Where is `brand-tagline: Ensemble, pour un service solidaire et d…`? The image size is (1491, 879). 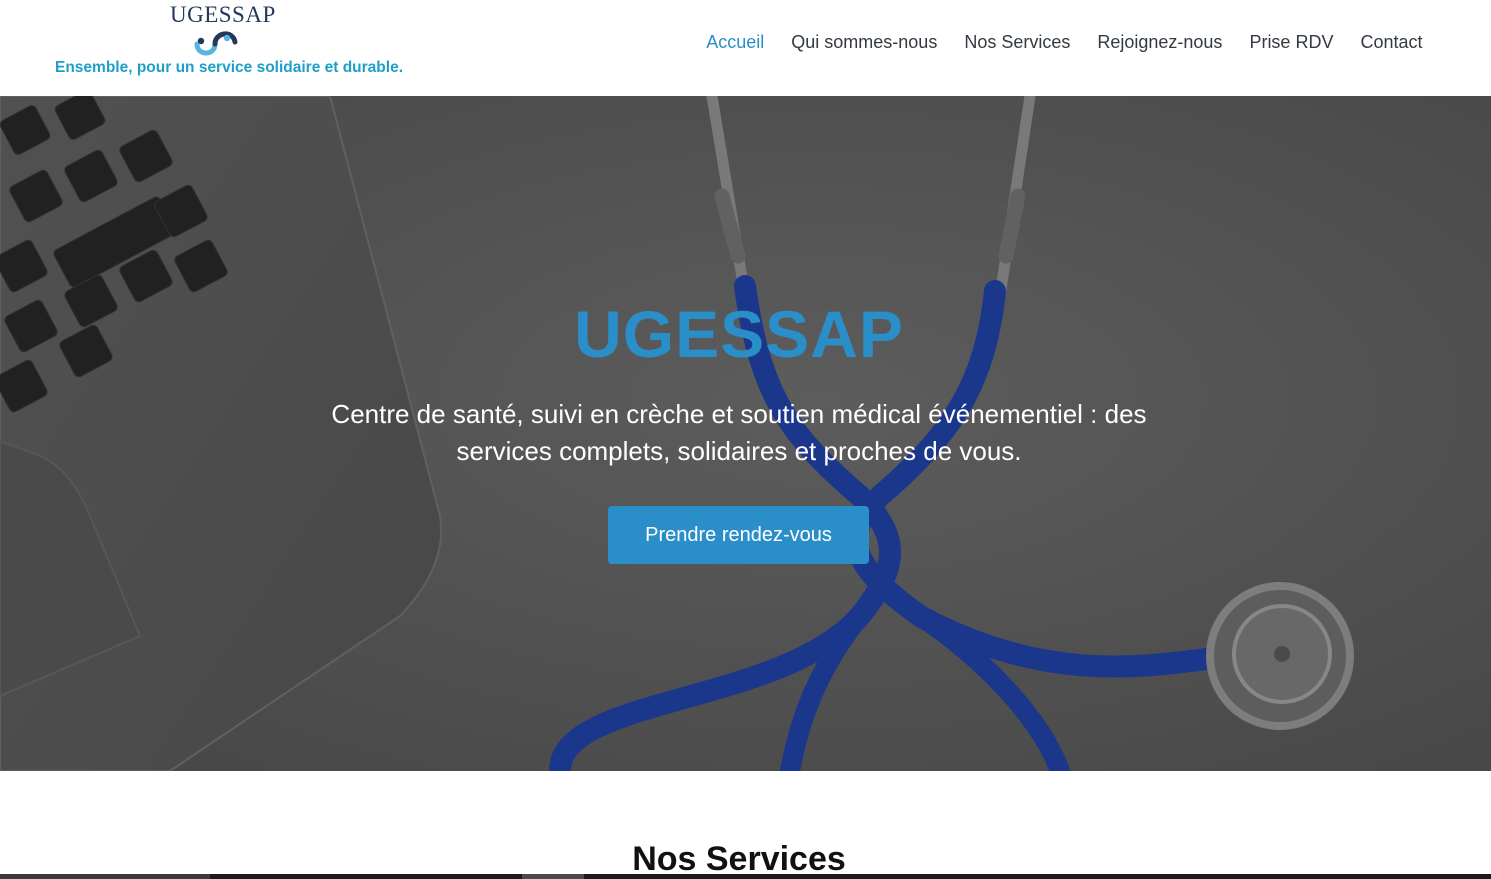 brand-tagline: Ensemble, pour un service solidaire et d… is located at coordinates (229, 67).